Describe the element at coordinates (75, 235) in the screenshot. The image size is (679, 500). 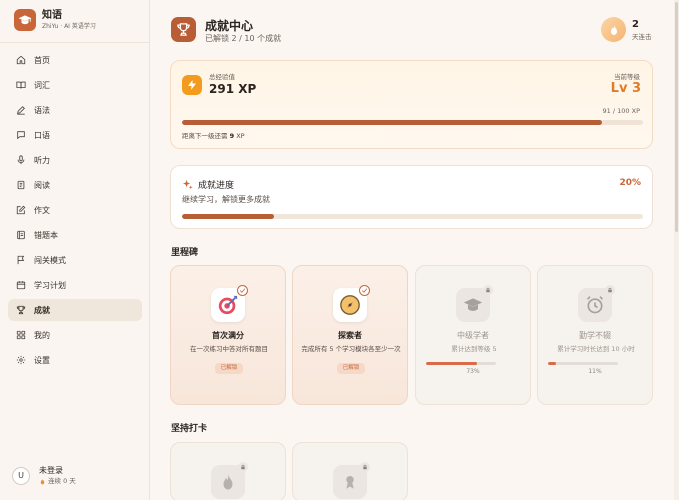
I see `sidebar-item-mistakes: 错题本` at that location.